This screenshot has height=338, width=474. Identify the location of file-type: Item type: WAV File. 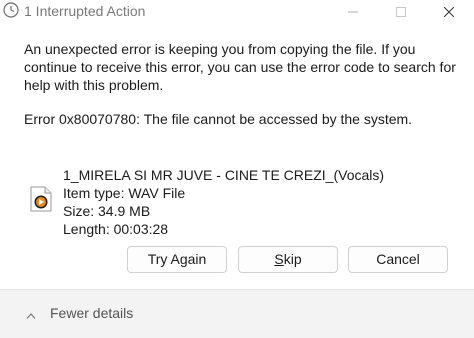
(124, 193).